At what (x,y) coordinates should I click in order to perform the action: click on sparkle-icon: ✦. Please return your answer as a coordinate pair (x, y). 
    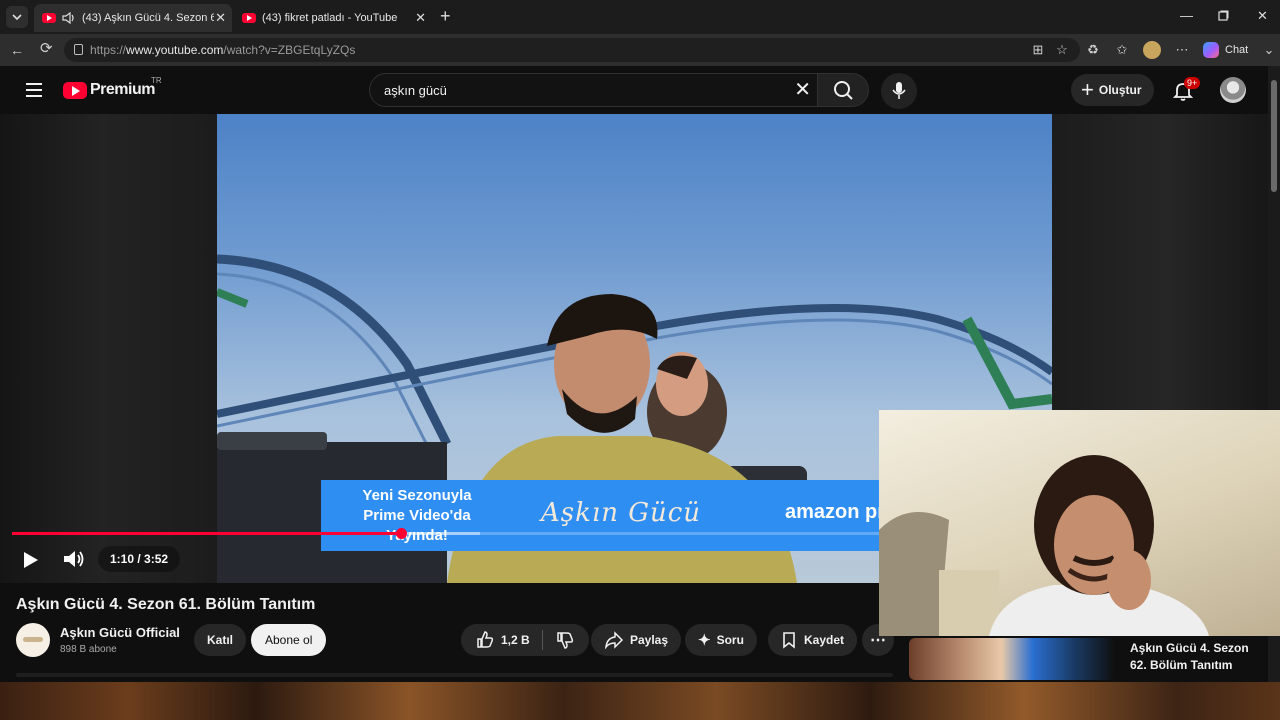
    Looking at the image, I should click on (704, 640).